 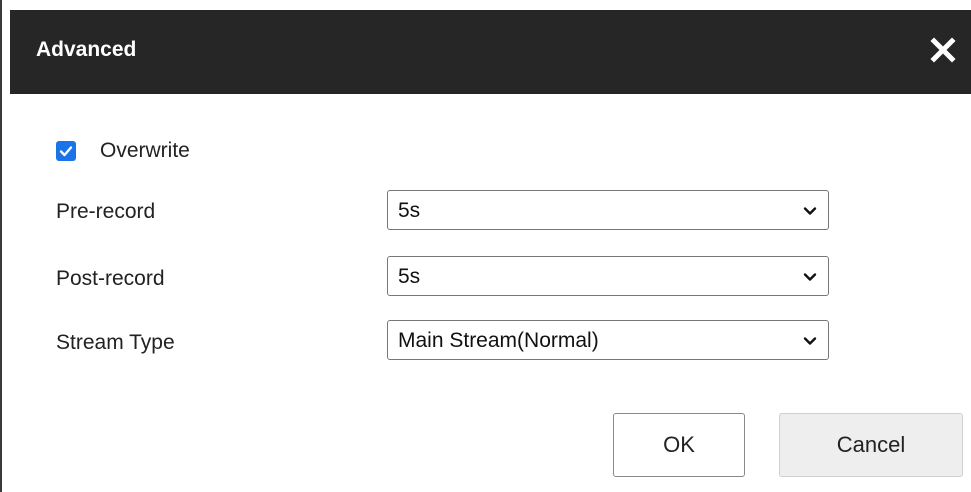 I want to click on post-record-value: 5s, so click(x=409, y=276).